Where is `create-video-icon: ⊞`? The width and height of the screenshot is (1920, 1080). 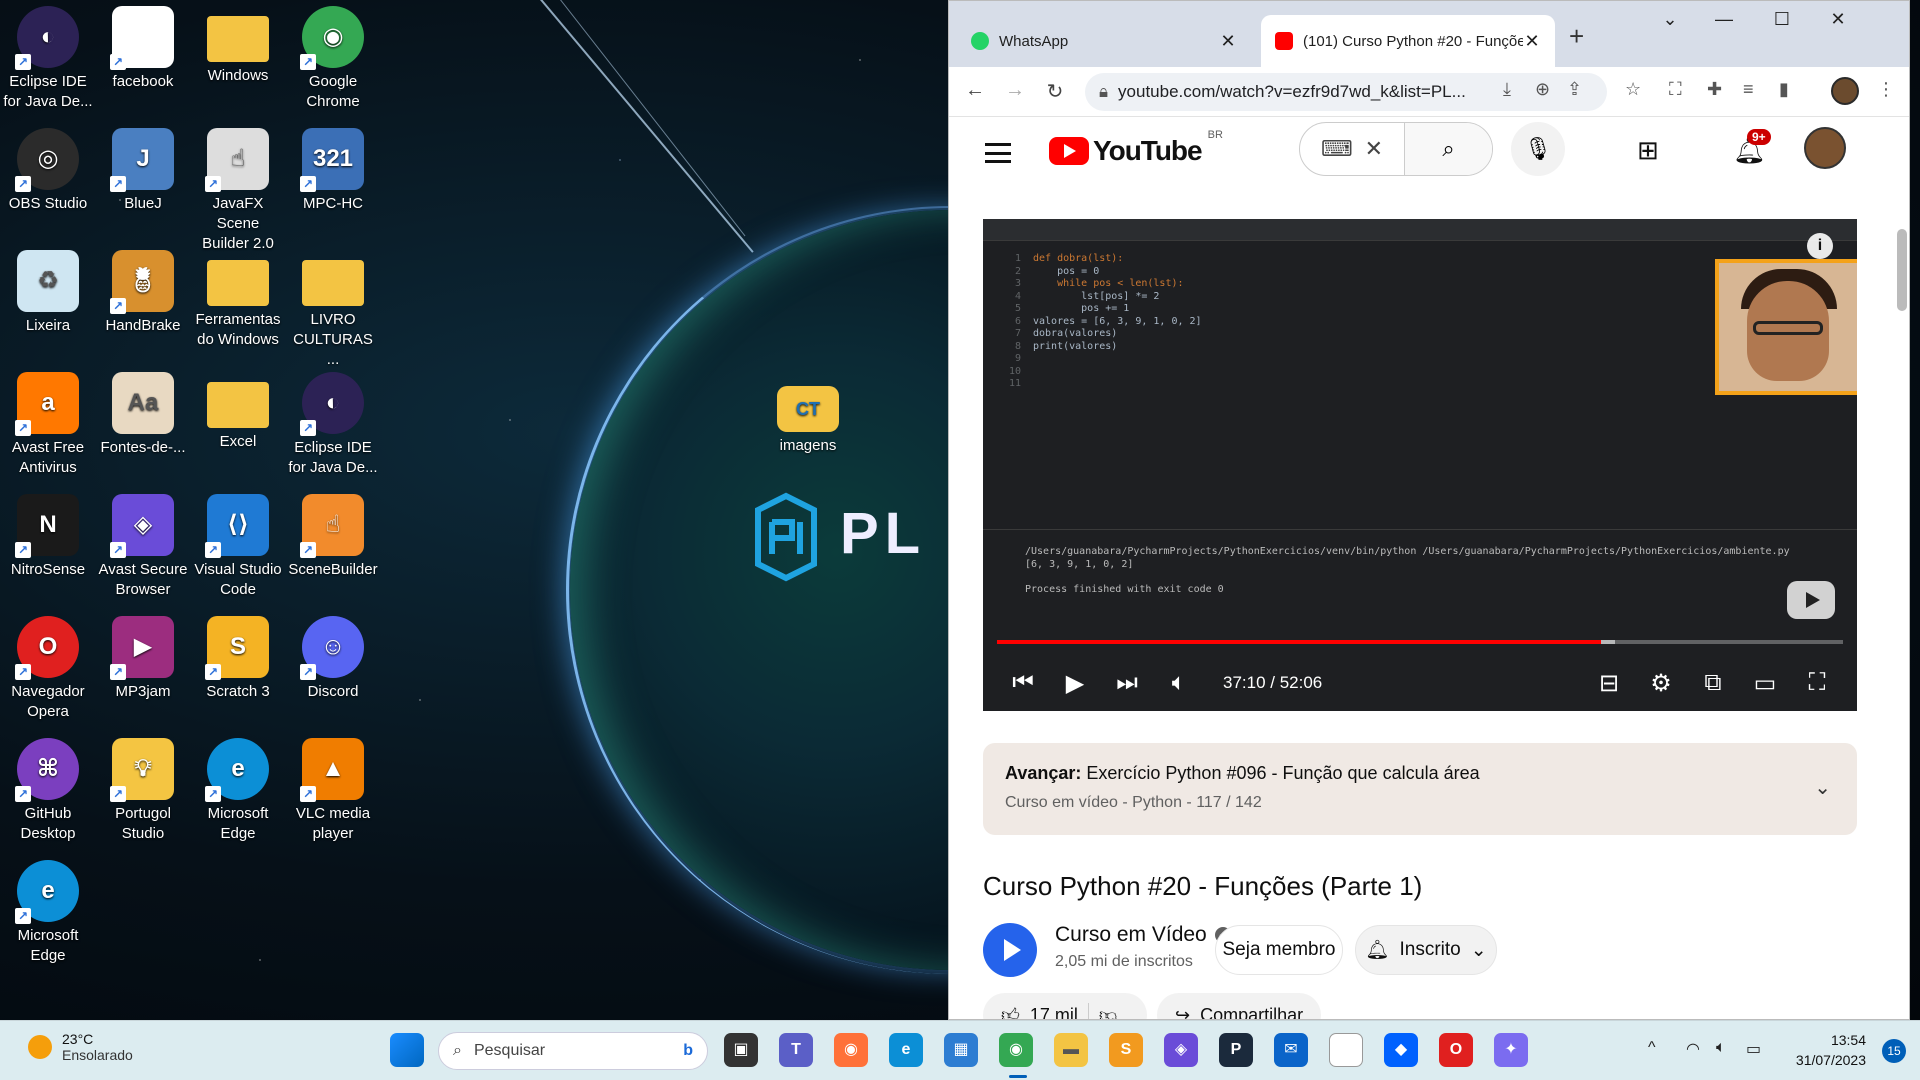 create-video-icon: ⊞ is located at coordinates (1648, 150).